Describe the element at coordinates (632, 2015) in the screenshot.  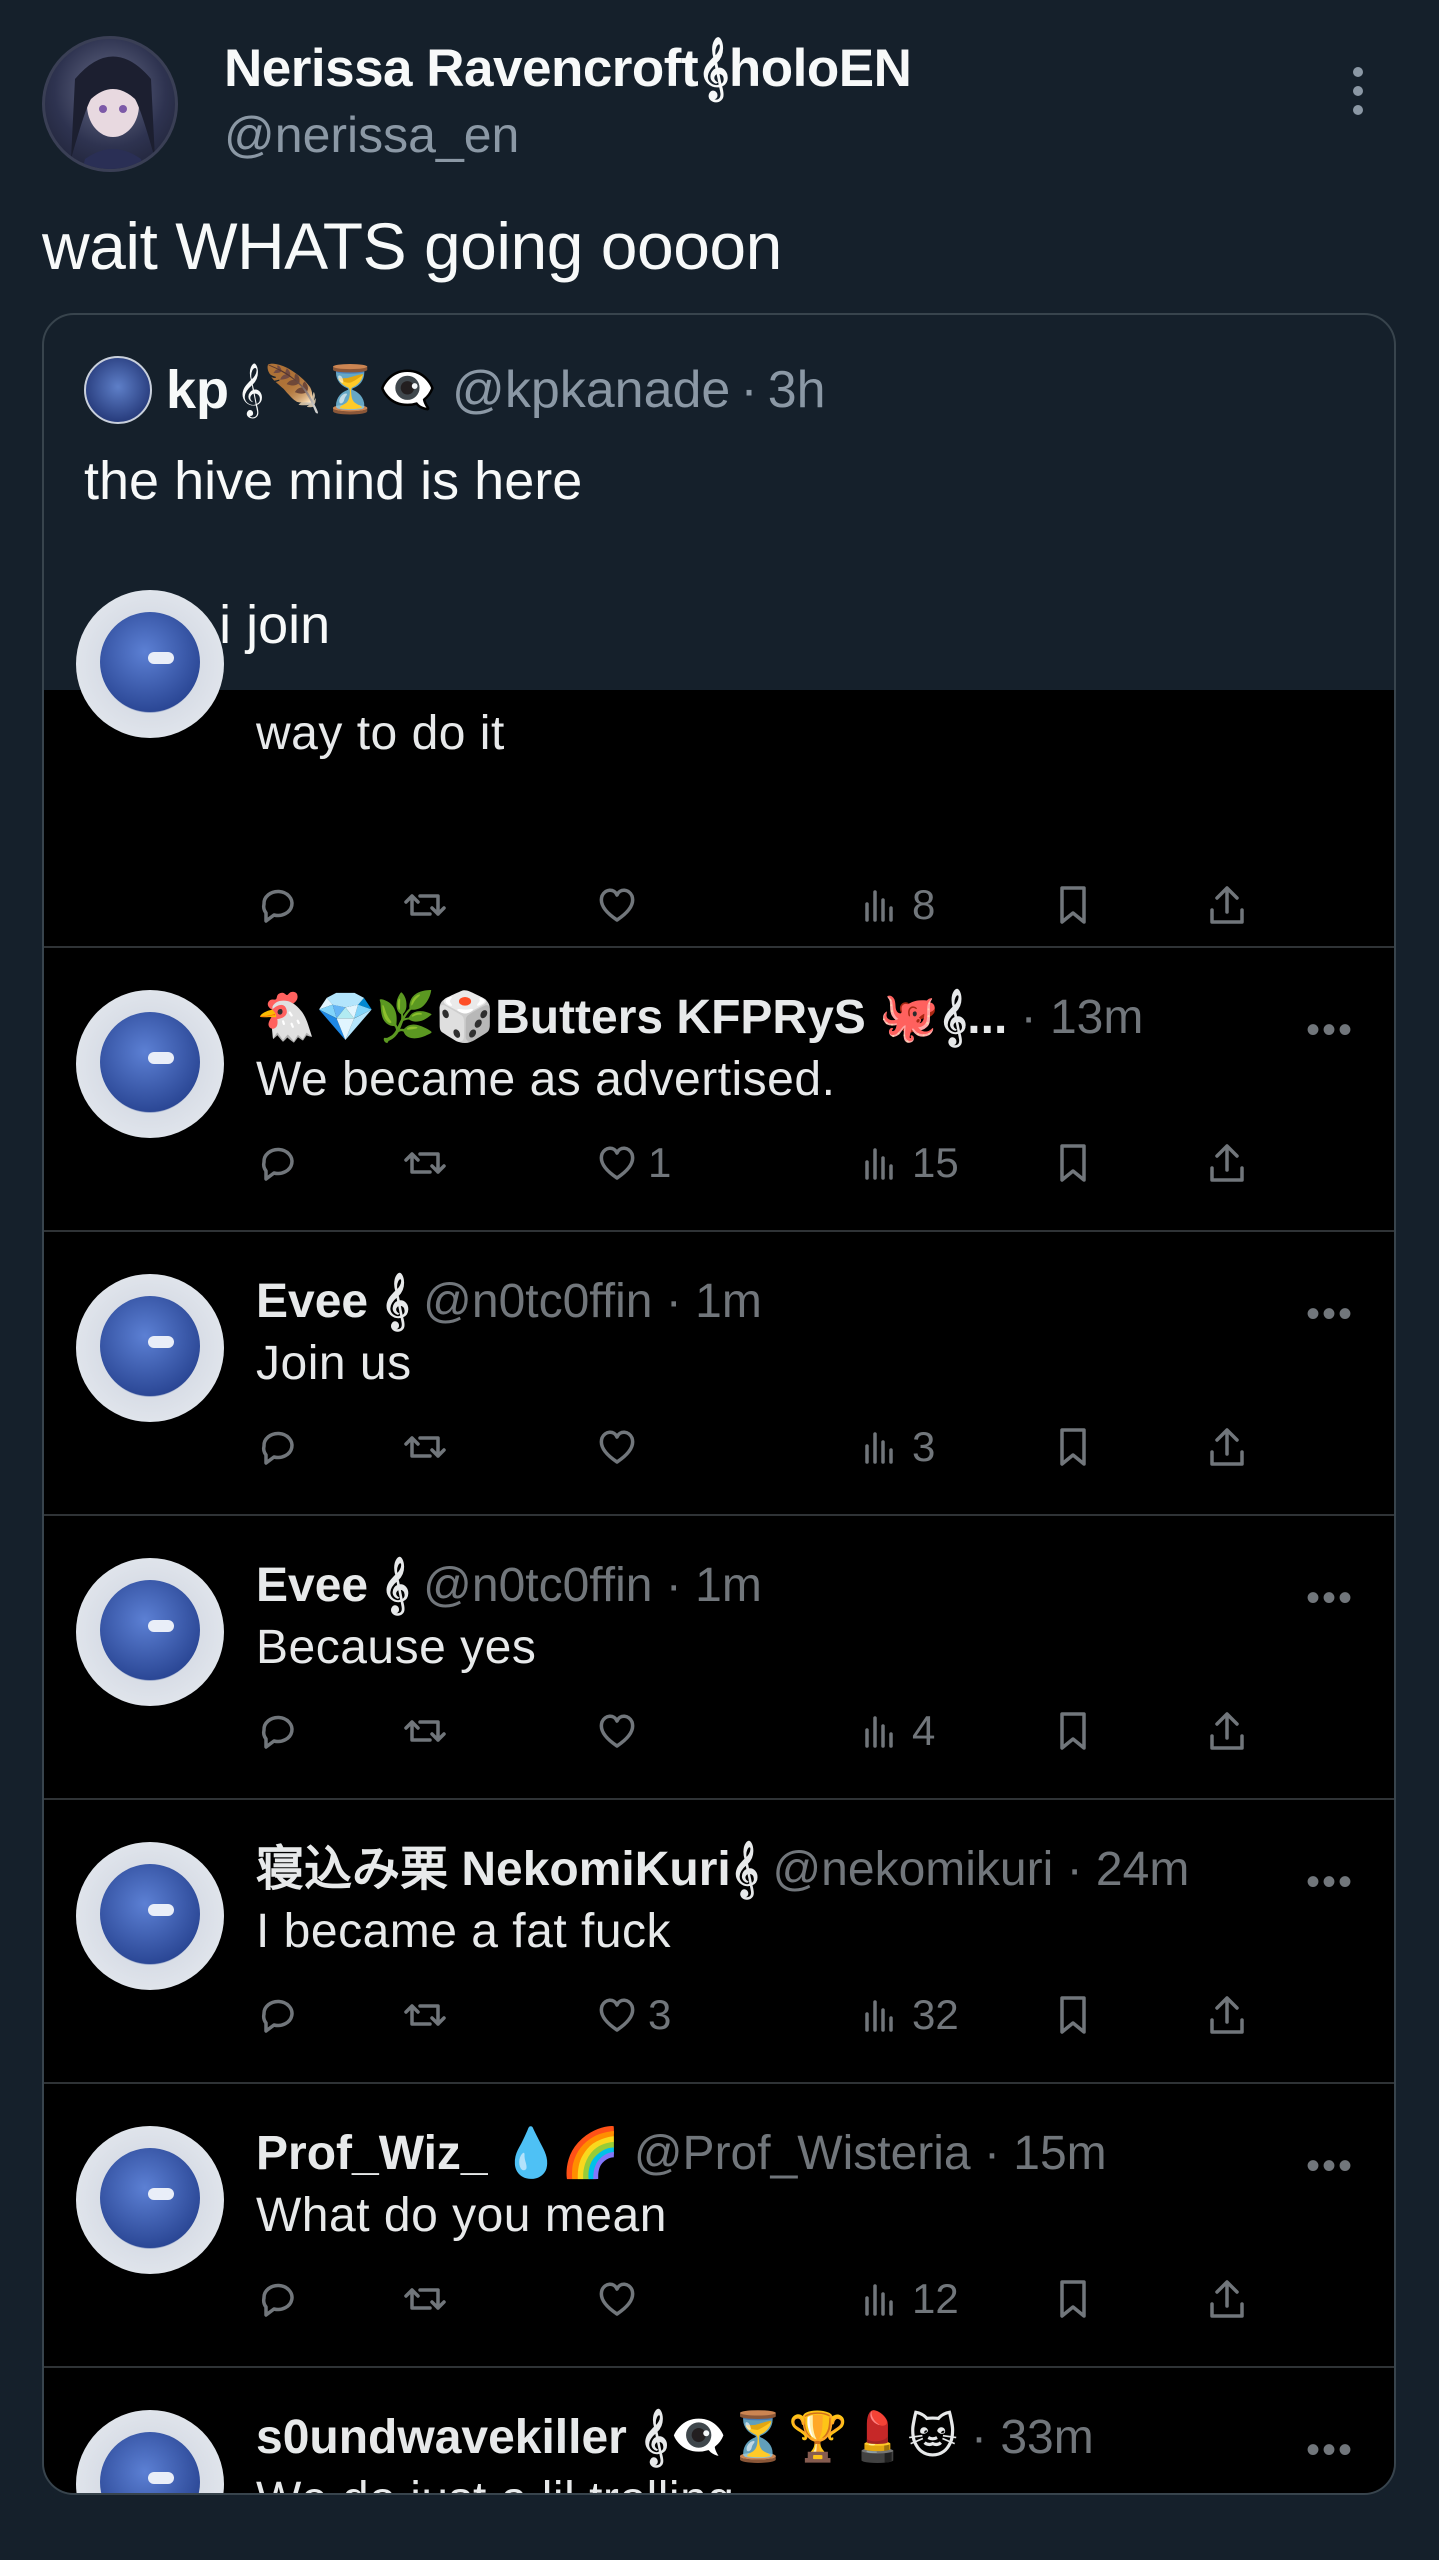
I see `like-button: 3` at that location.